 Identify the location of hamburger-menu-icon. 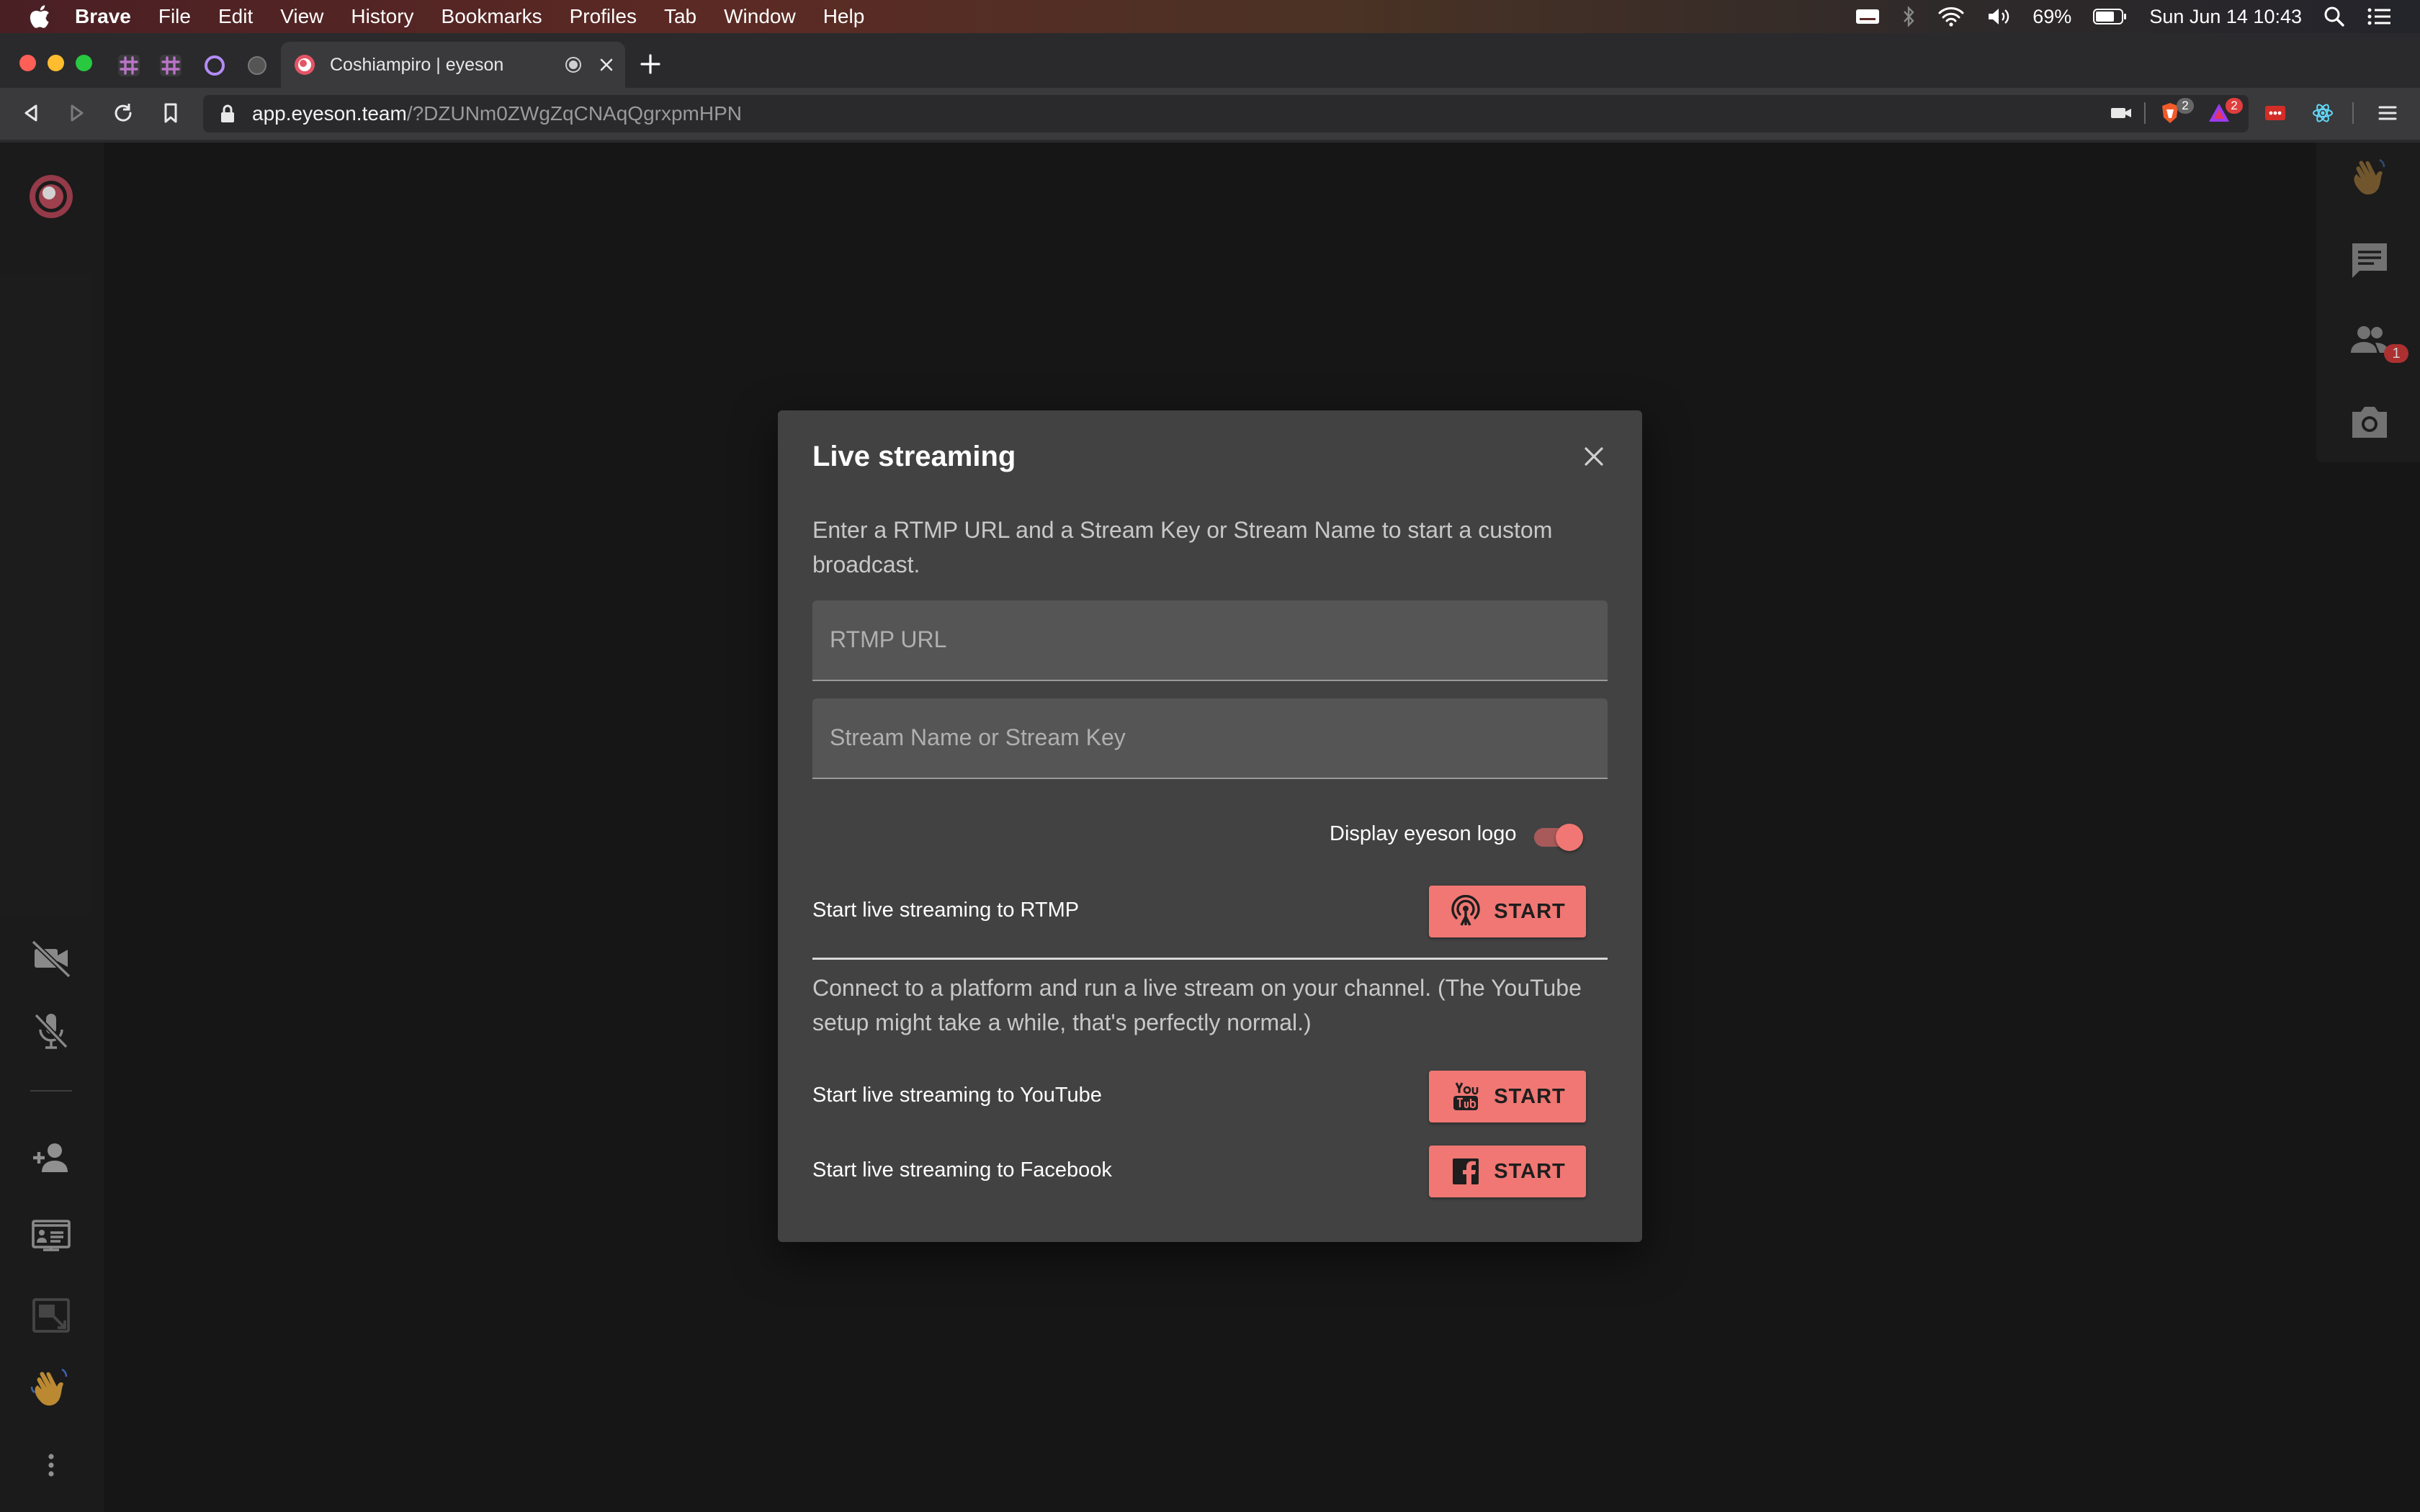
(2387, 113).